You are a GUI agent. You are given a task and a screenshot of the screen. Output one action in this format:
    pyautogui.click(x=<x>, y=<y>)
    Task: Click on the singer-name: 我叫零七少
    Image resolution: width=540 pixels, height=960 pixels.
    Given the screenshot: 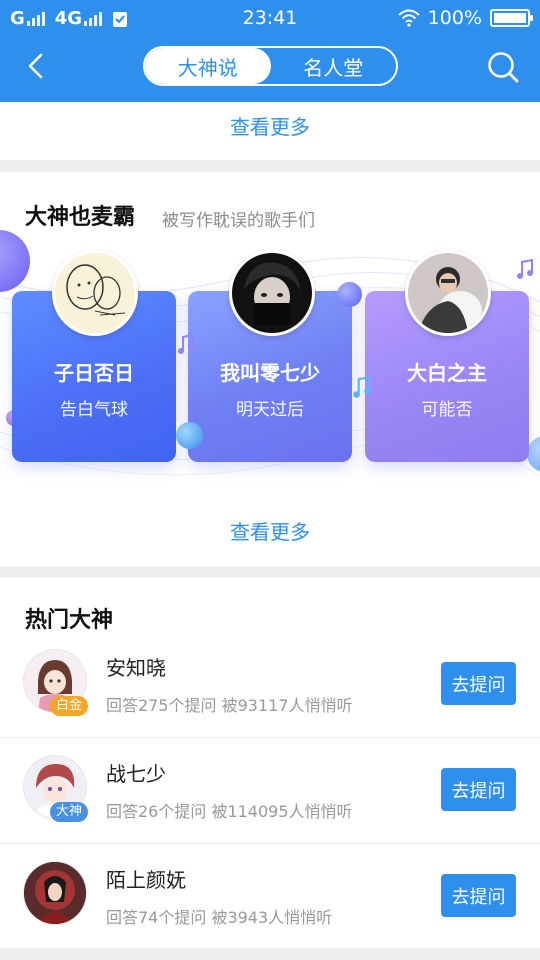 What is the action you would take?
    pyautogui.click(x=270, y=373)
    